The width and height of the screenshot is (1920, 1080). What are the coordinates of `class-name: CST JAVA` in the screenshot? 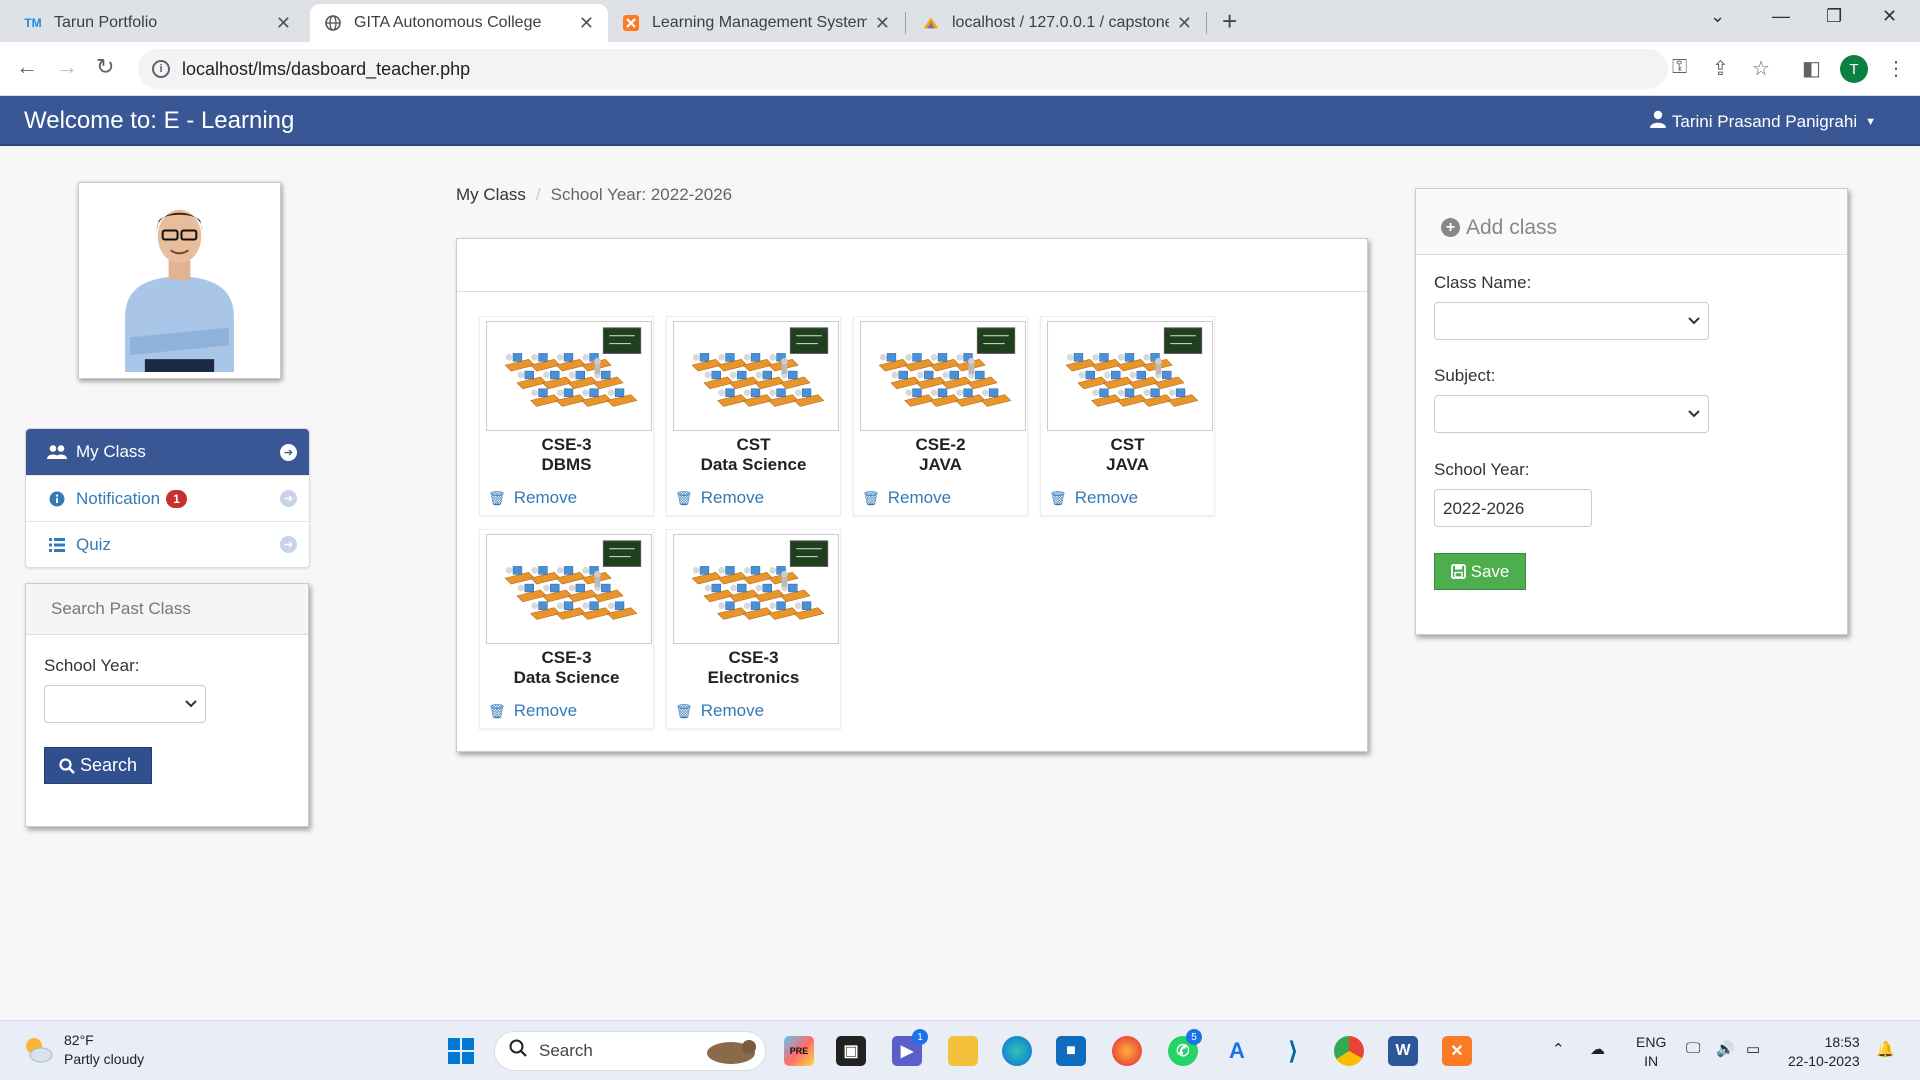 It's located at (1127, 455).